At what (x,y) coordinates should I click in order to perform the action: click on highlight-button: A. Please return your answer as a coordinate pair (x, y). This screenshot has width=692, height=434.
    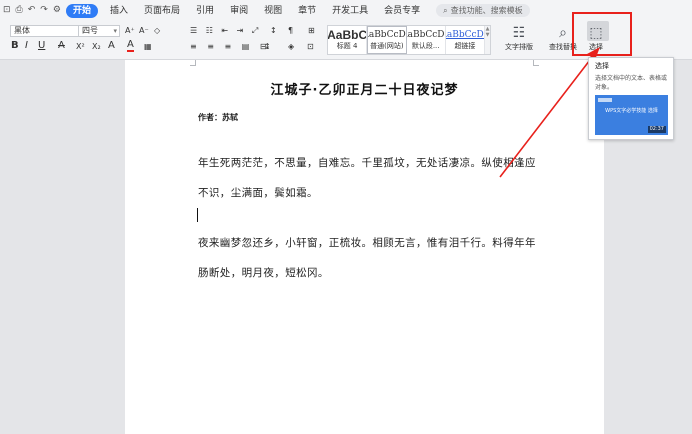
    Looking at the image, I should click on (111, 46).